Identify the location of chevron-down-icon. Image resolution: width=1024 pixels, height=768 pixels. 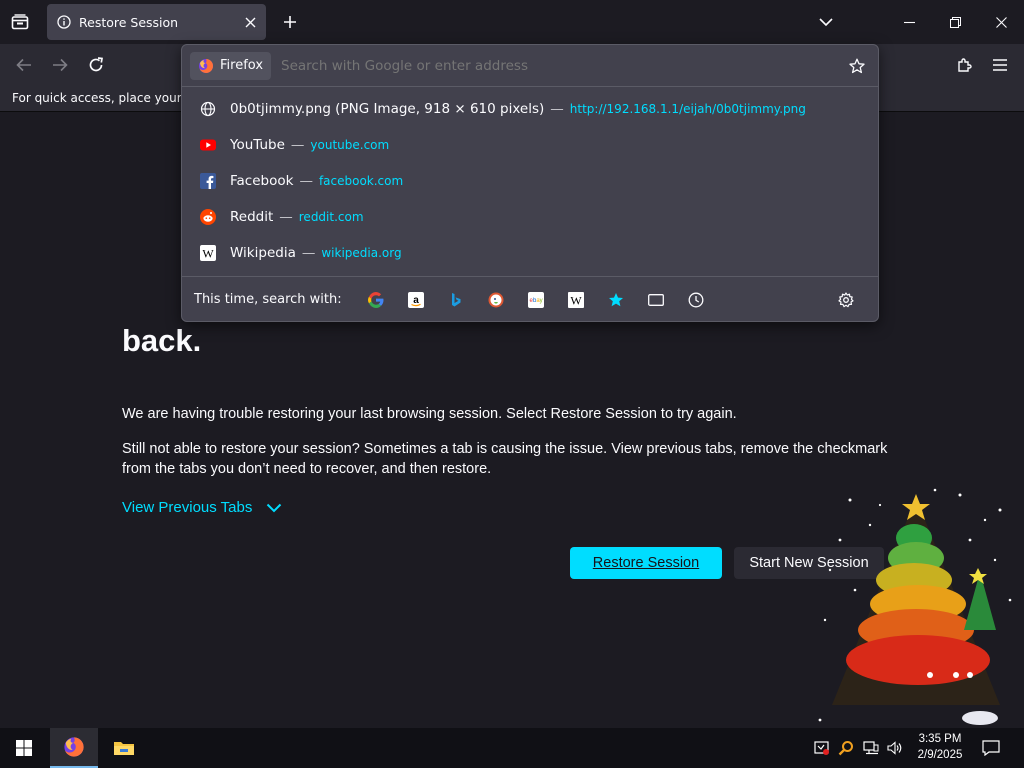
(826, 21).